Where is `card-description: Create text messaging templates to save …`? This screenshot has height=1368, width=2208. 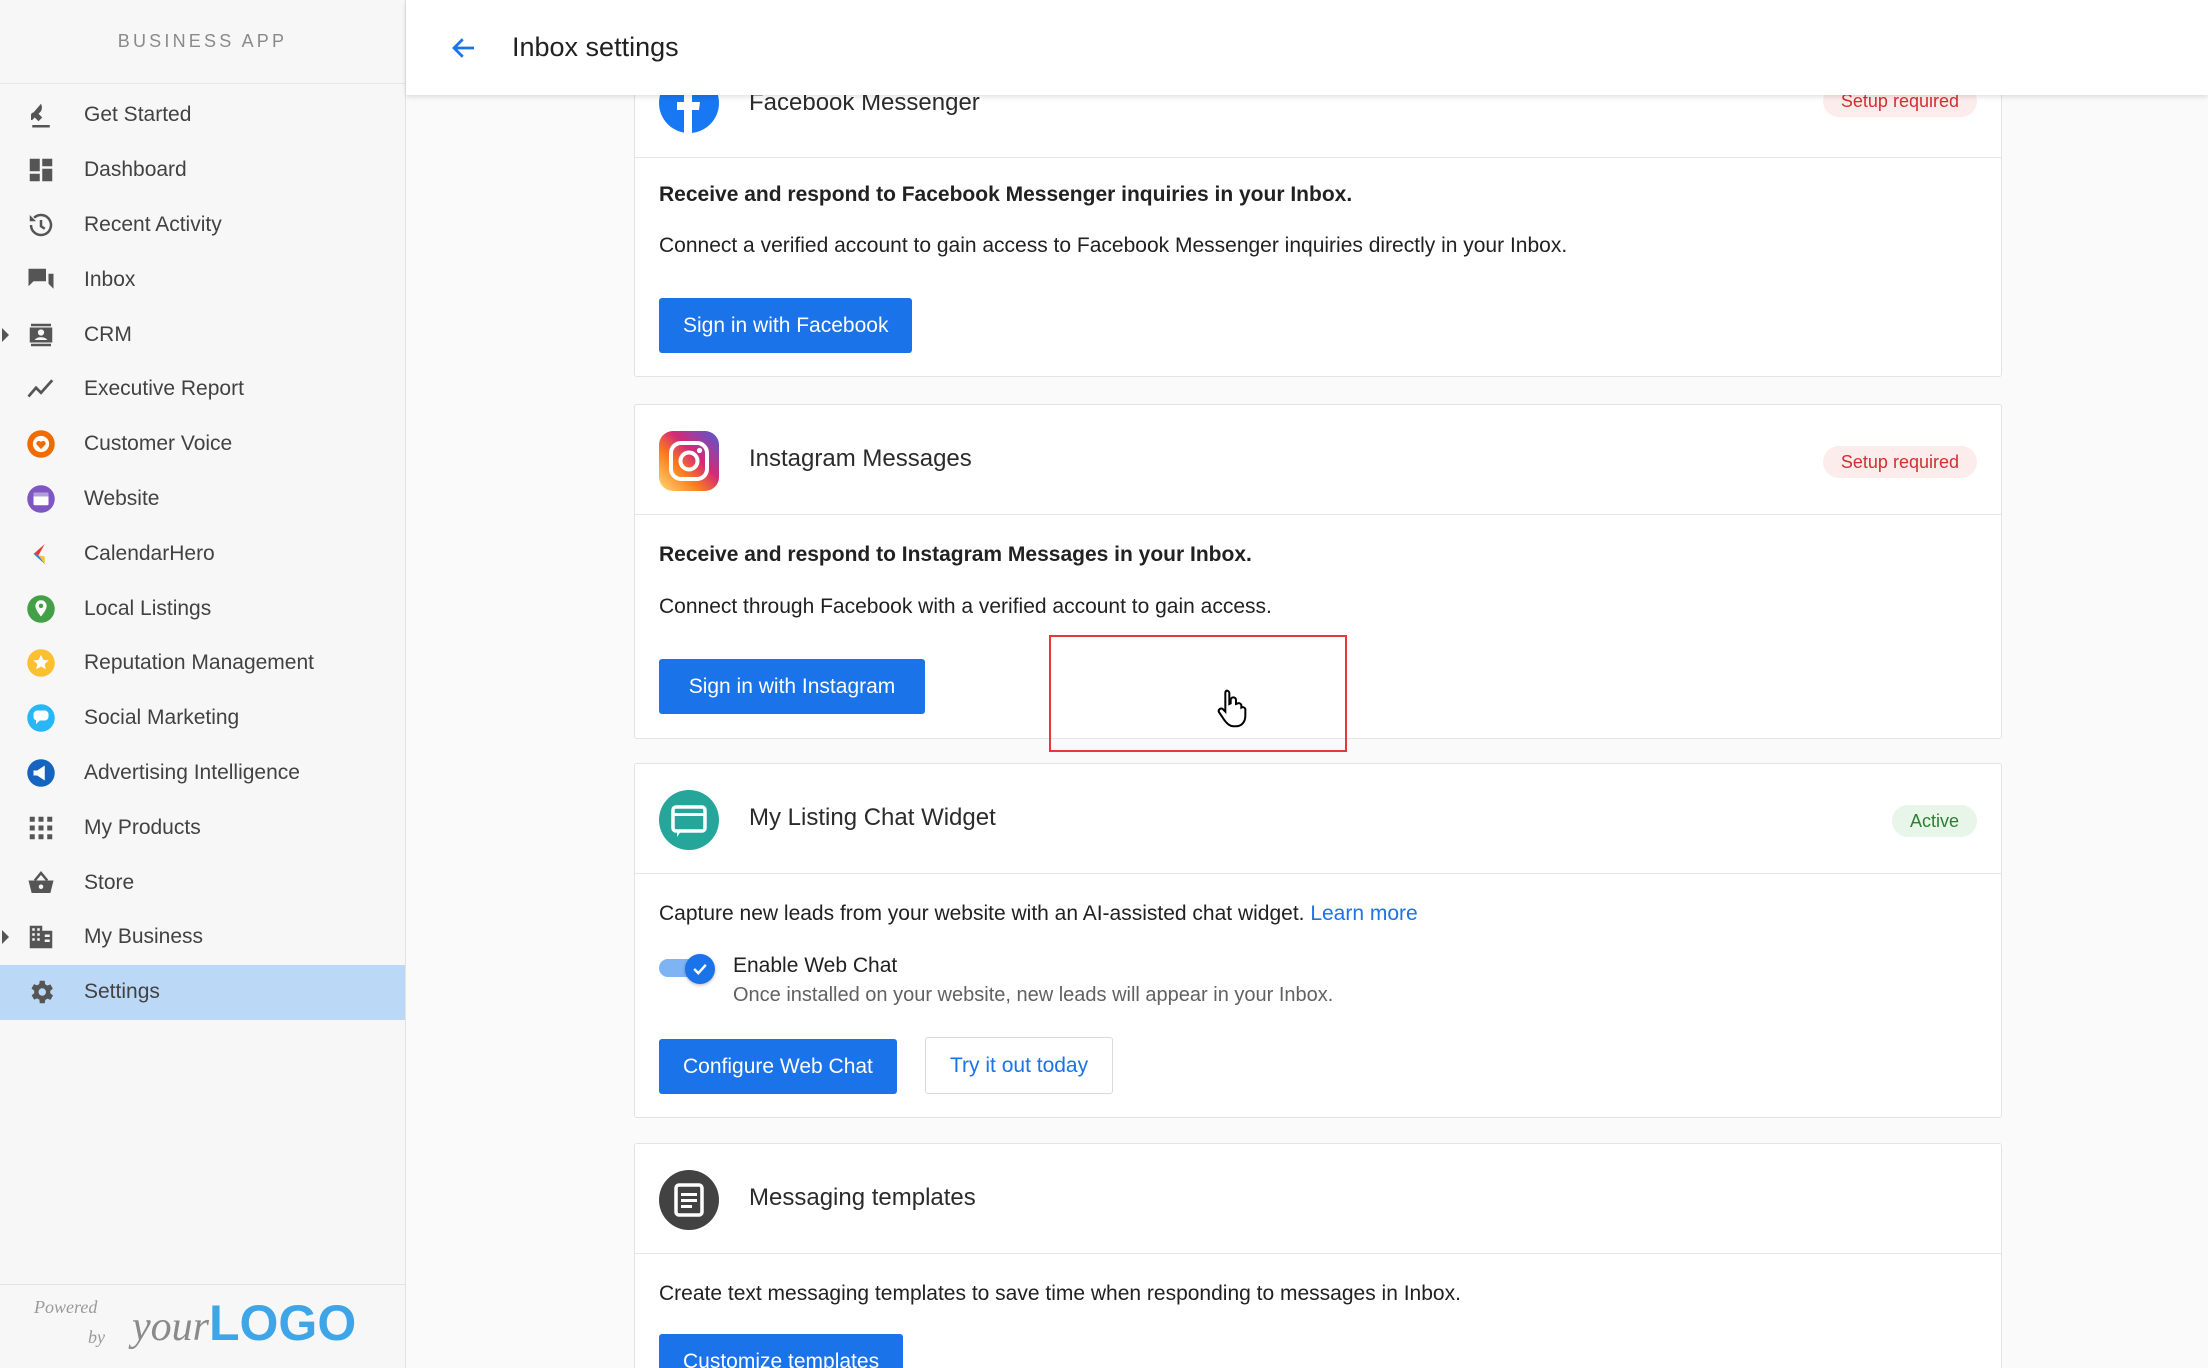 card-description: Create text messaging templates to save … is located at coordinates (1060, 1293).